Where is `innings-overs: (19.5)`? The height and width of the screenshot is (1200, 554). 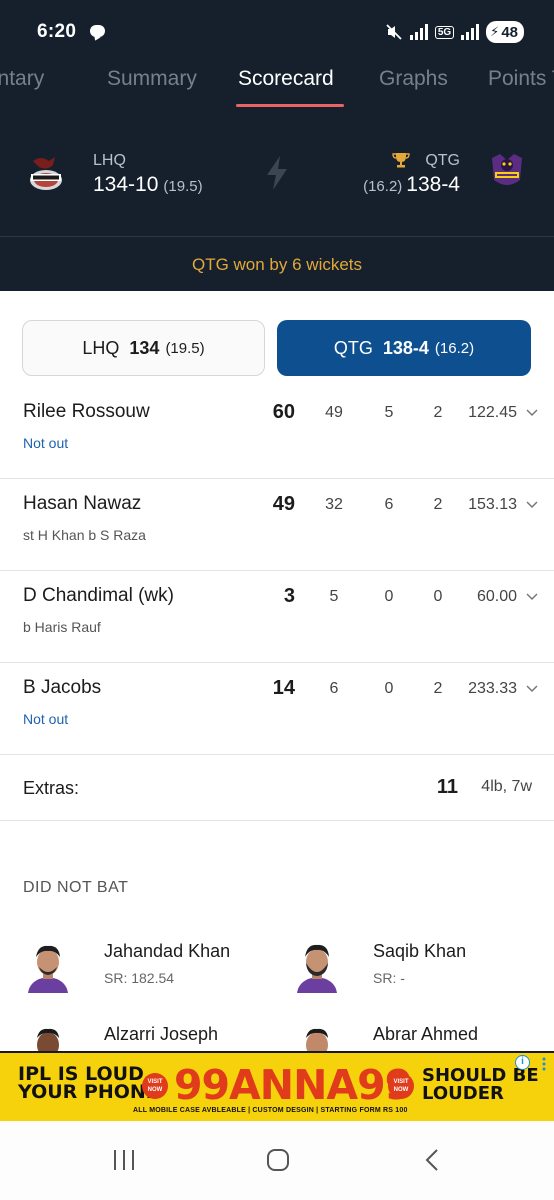 innings-overs: (19.5) is located at coordinates (185, 348).